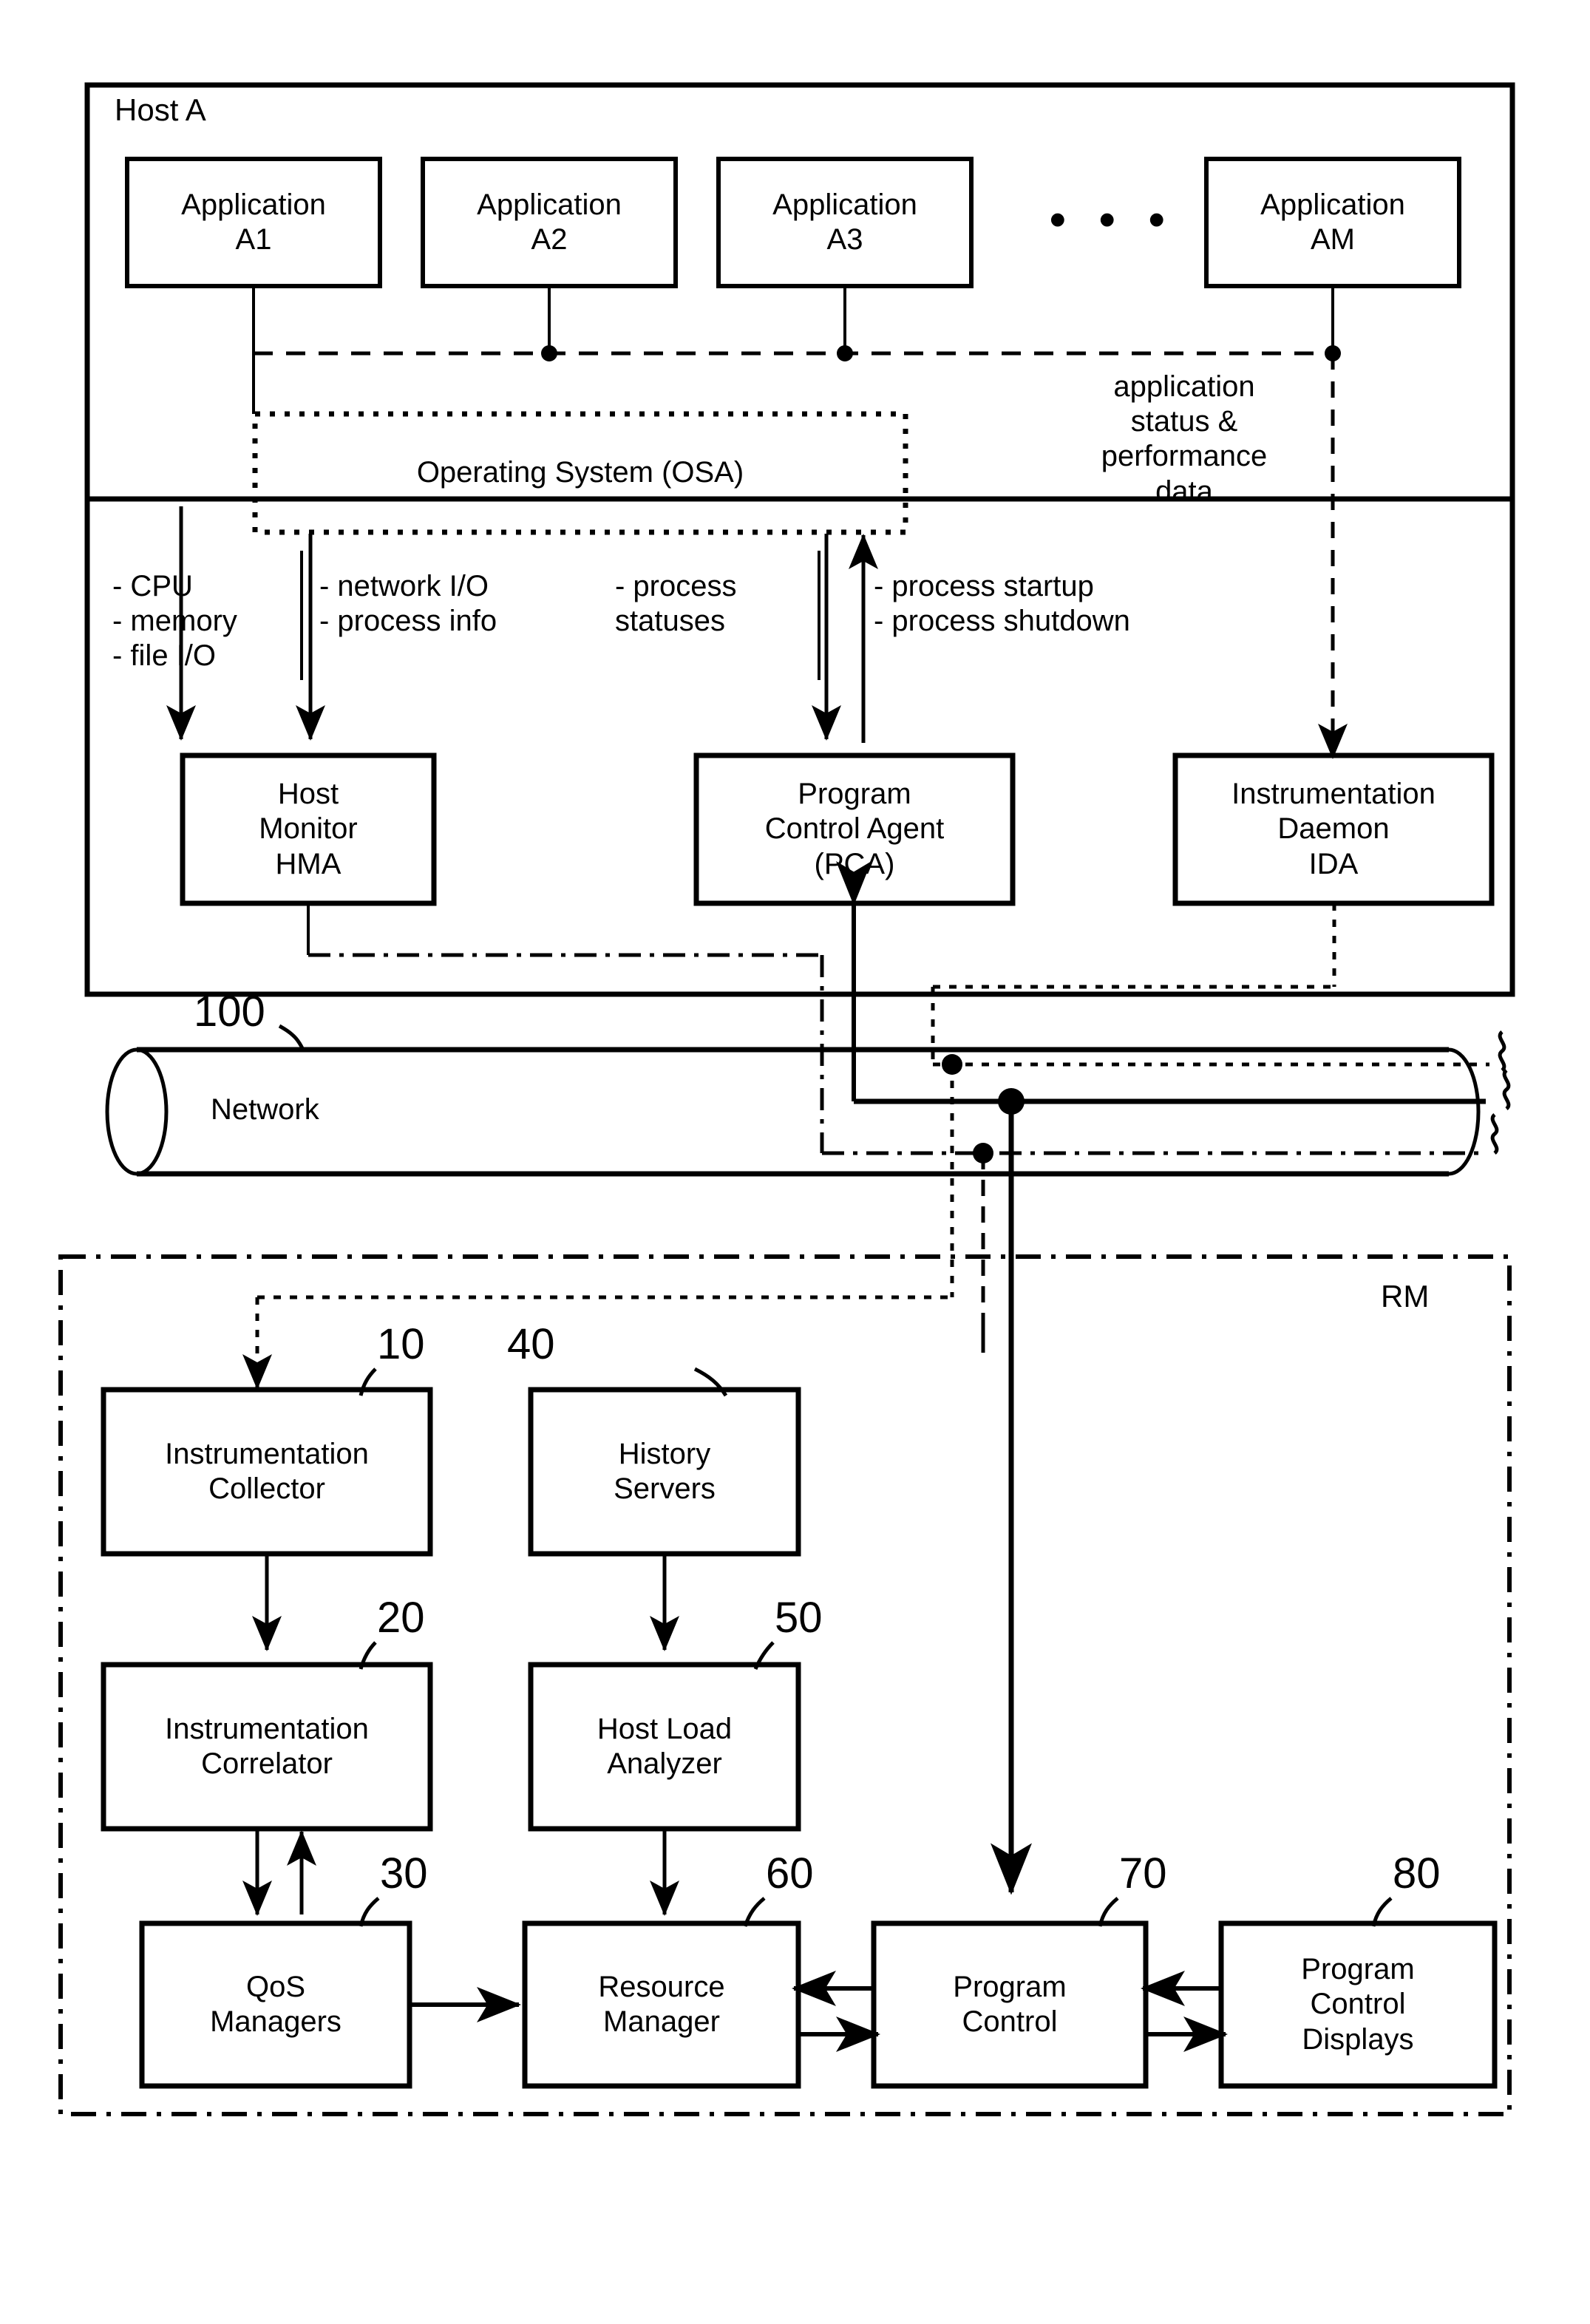 This screenshot has height=2324, width=1590. I want to click on ref-60: 60, so click(790, 1873).